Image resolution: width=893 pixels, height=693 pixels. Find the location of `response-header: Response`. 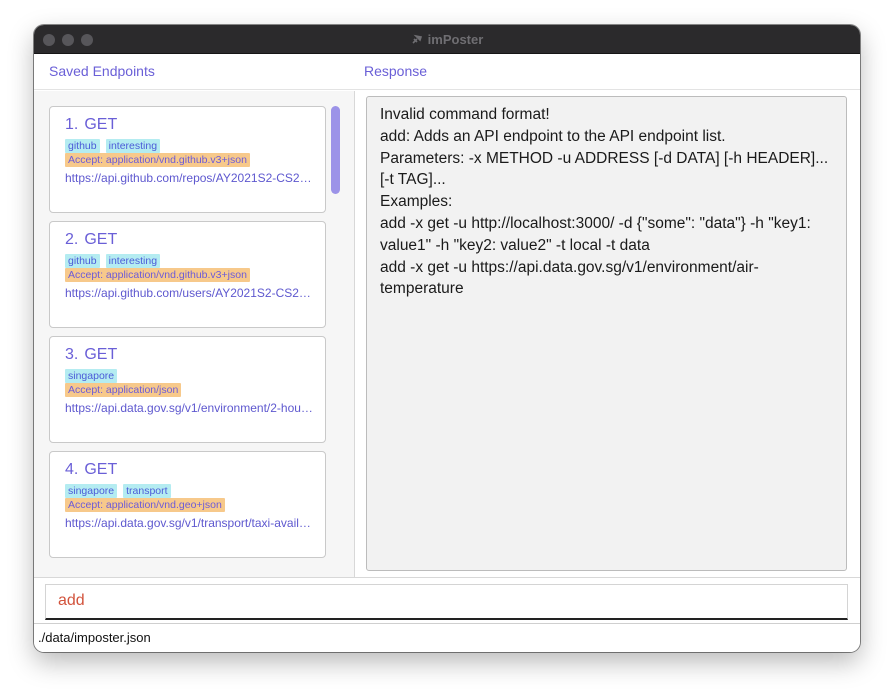

response-header: Response is located at coordinates (396, 71).